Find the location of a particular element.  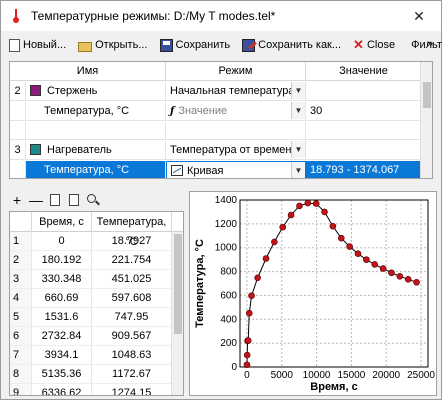

table-row: 3 330.348 451.025 is located at coordinates (91, 279).